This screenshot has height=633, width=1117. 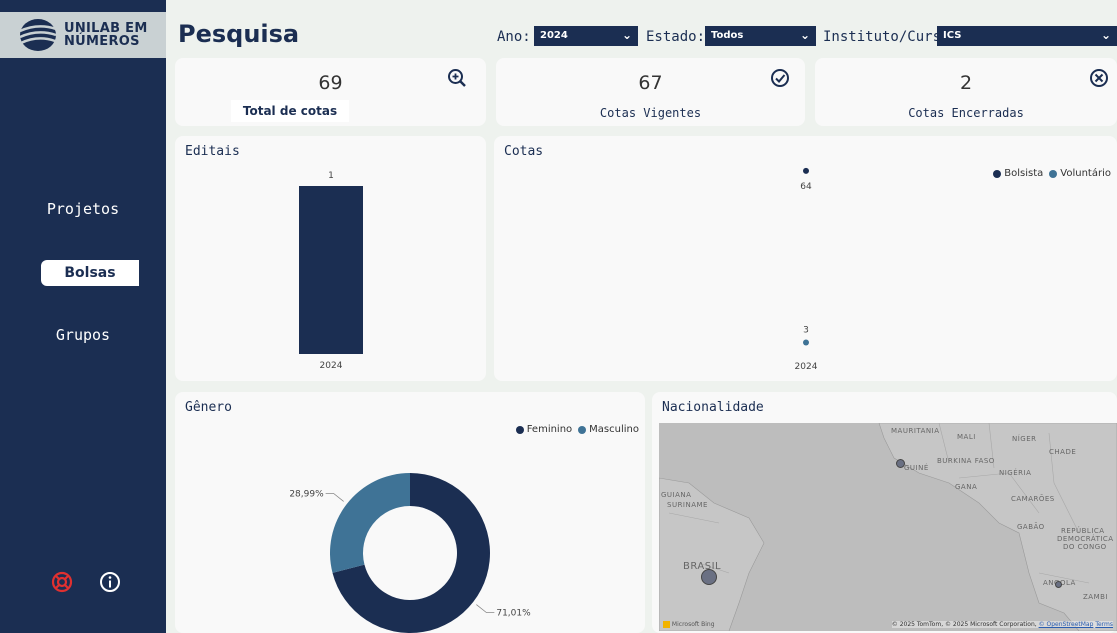 I want to click on map-label: MAURITANIA, so click(x=915, y=431).